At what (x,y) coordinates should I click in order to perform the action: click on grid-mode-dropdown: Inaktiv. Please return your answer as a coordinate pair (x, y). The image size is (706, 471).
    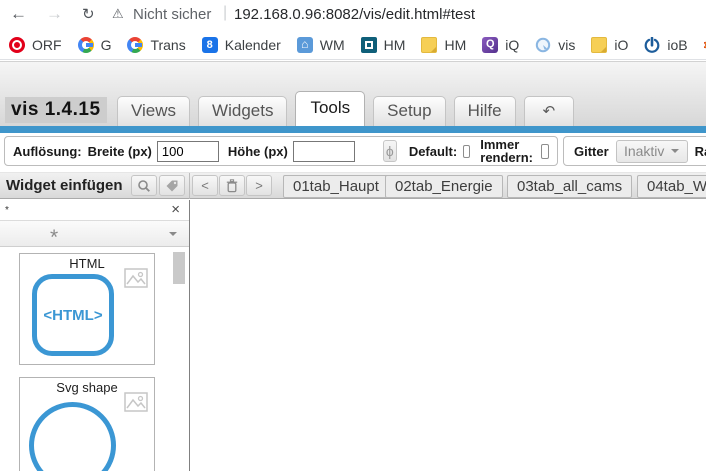
    Looking at the image, I should click on (651, 151).